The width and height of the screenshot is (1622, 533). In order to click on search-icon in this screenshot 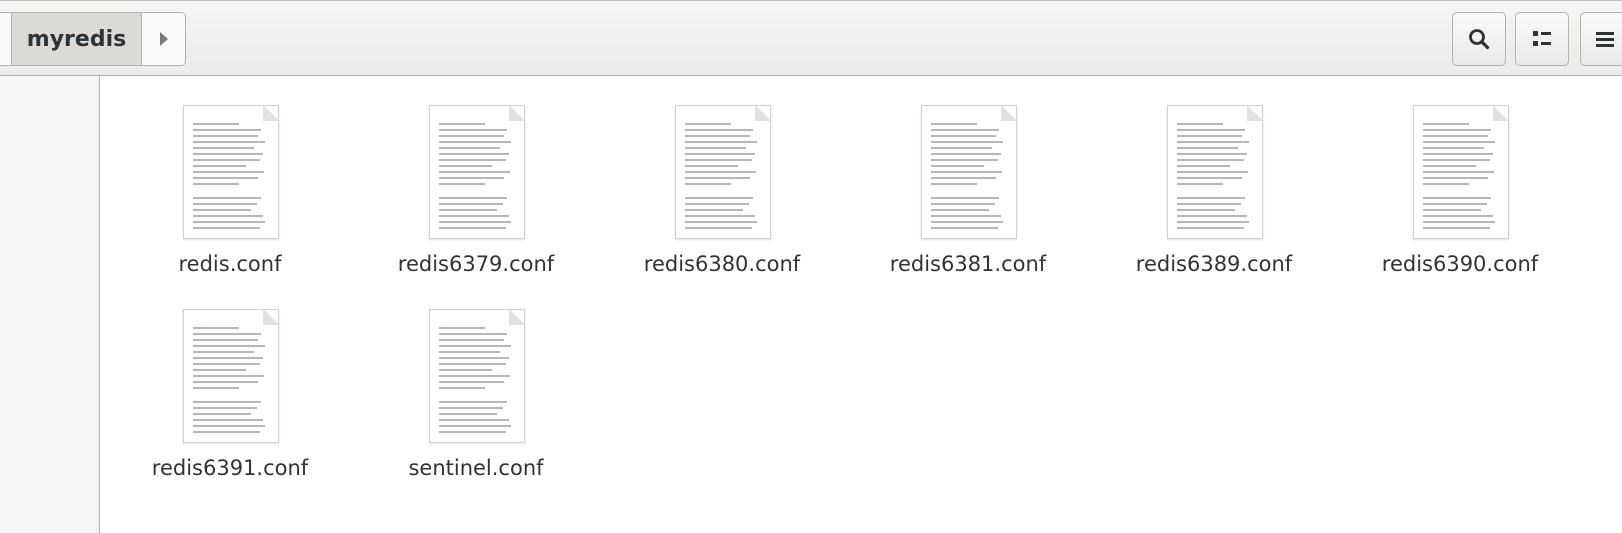, I will do `click(1479, 39)`.